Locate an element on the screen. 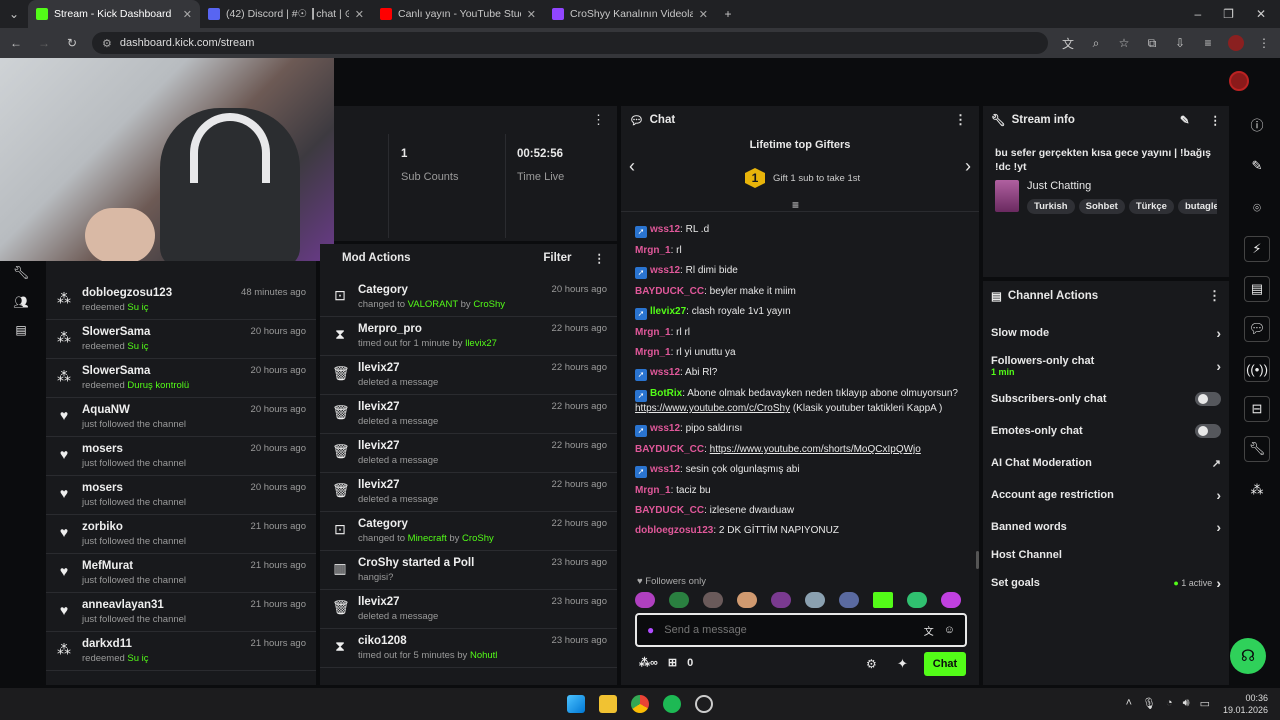 This screenshot has width=1280, height=720. host-channel-row: Host Channel is located at coordinates (1106, 555).